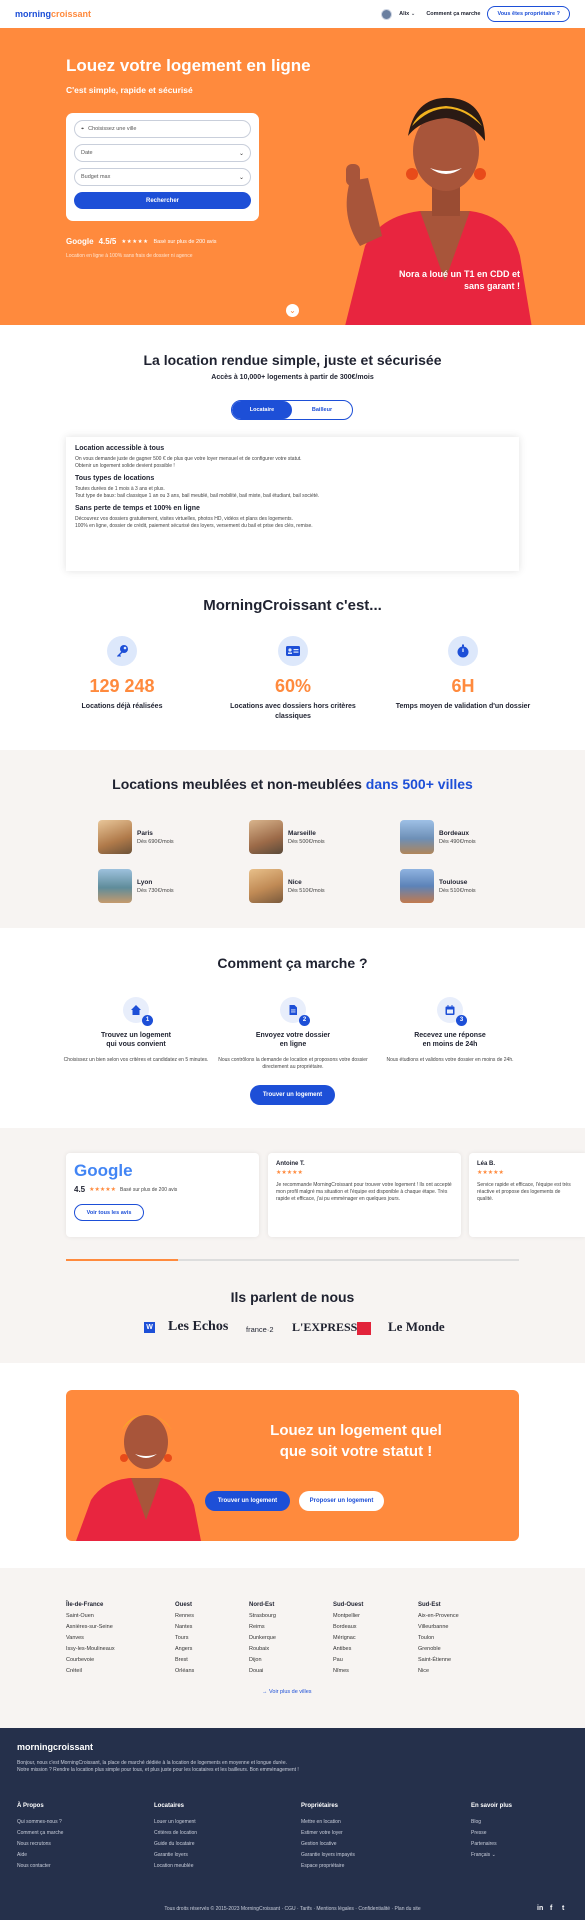 This screenshot has width=585, height=1920. I want to click on logo: morningcroissant, so click(53, 14).